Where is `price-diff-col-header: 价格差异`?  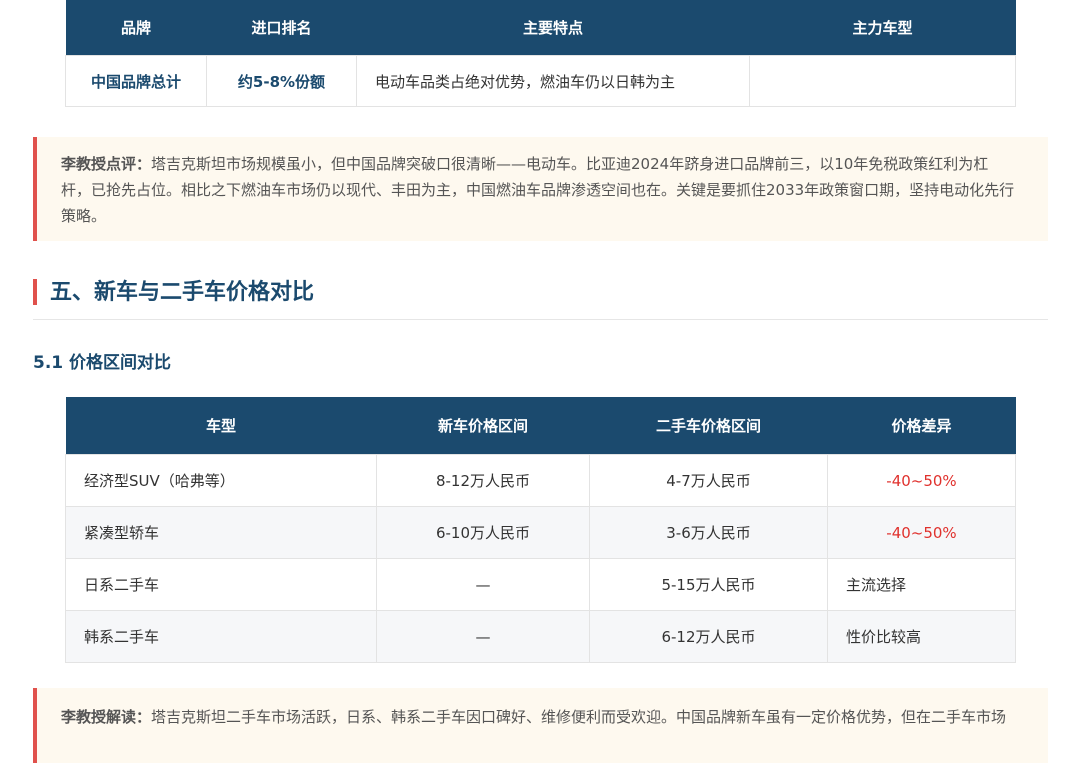 price-diff-col-header: 价格差异 is located at coordinates (921, 426).